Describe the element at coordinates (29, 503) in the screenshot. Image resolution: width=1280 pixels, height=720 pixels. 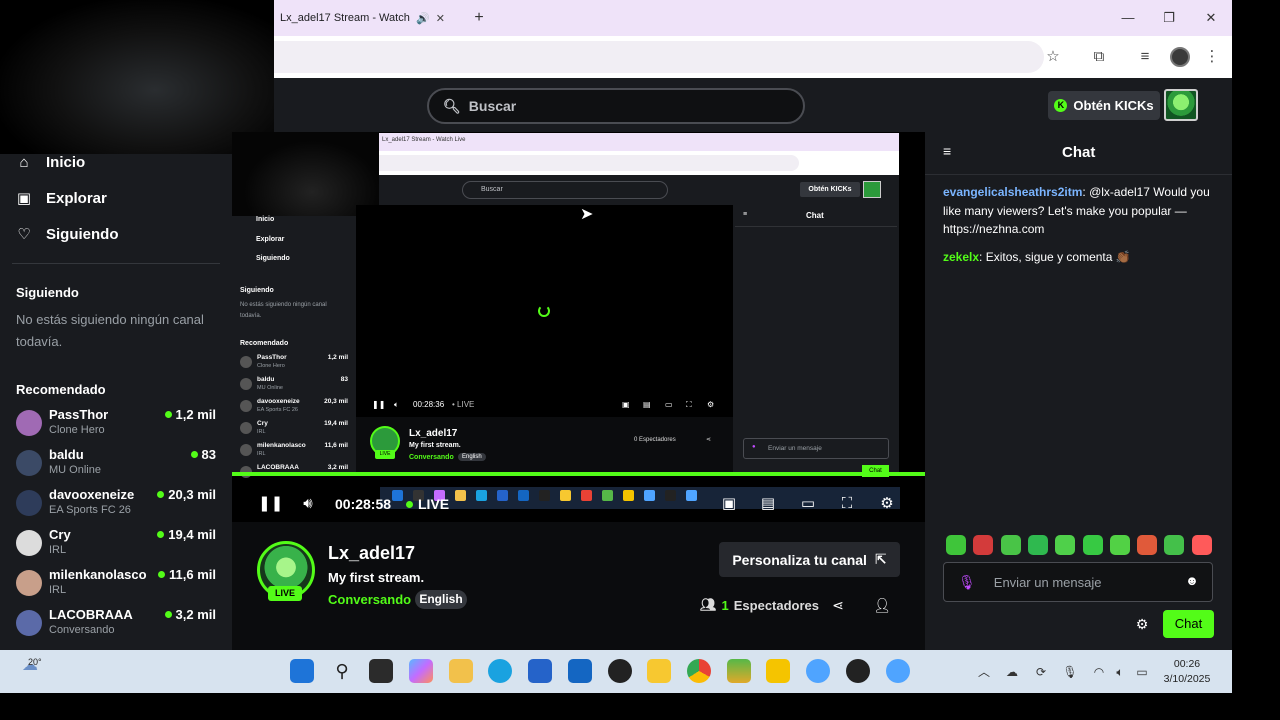
I see `channel-avatar` at that location.